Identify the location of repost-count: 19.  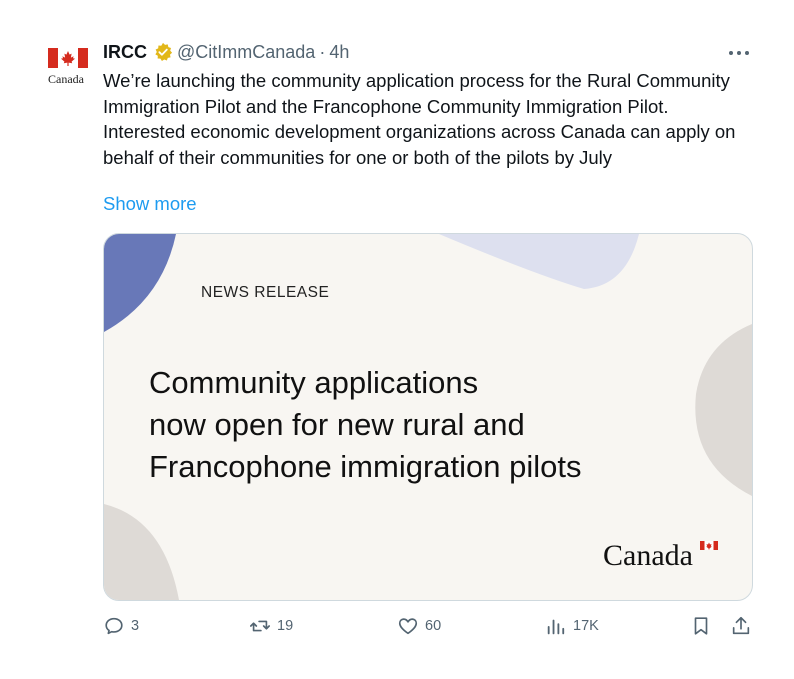
(285, 626).